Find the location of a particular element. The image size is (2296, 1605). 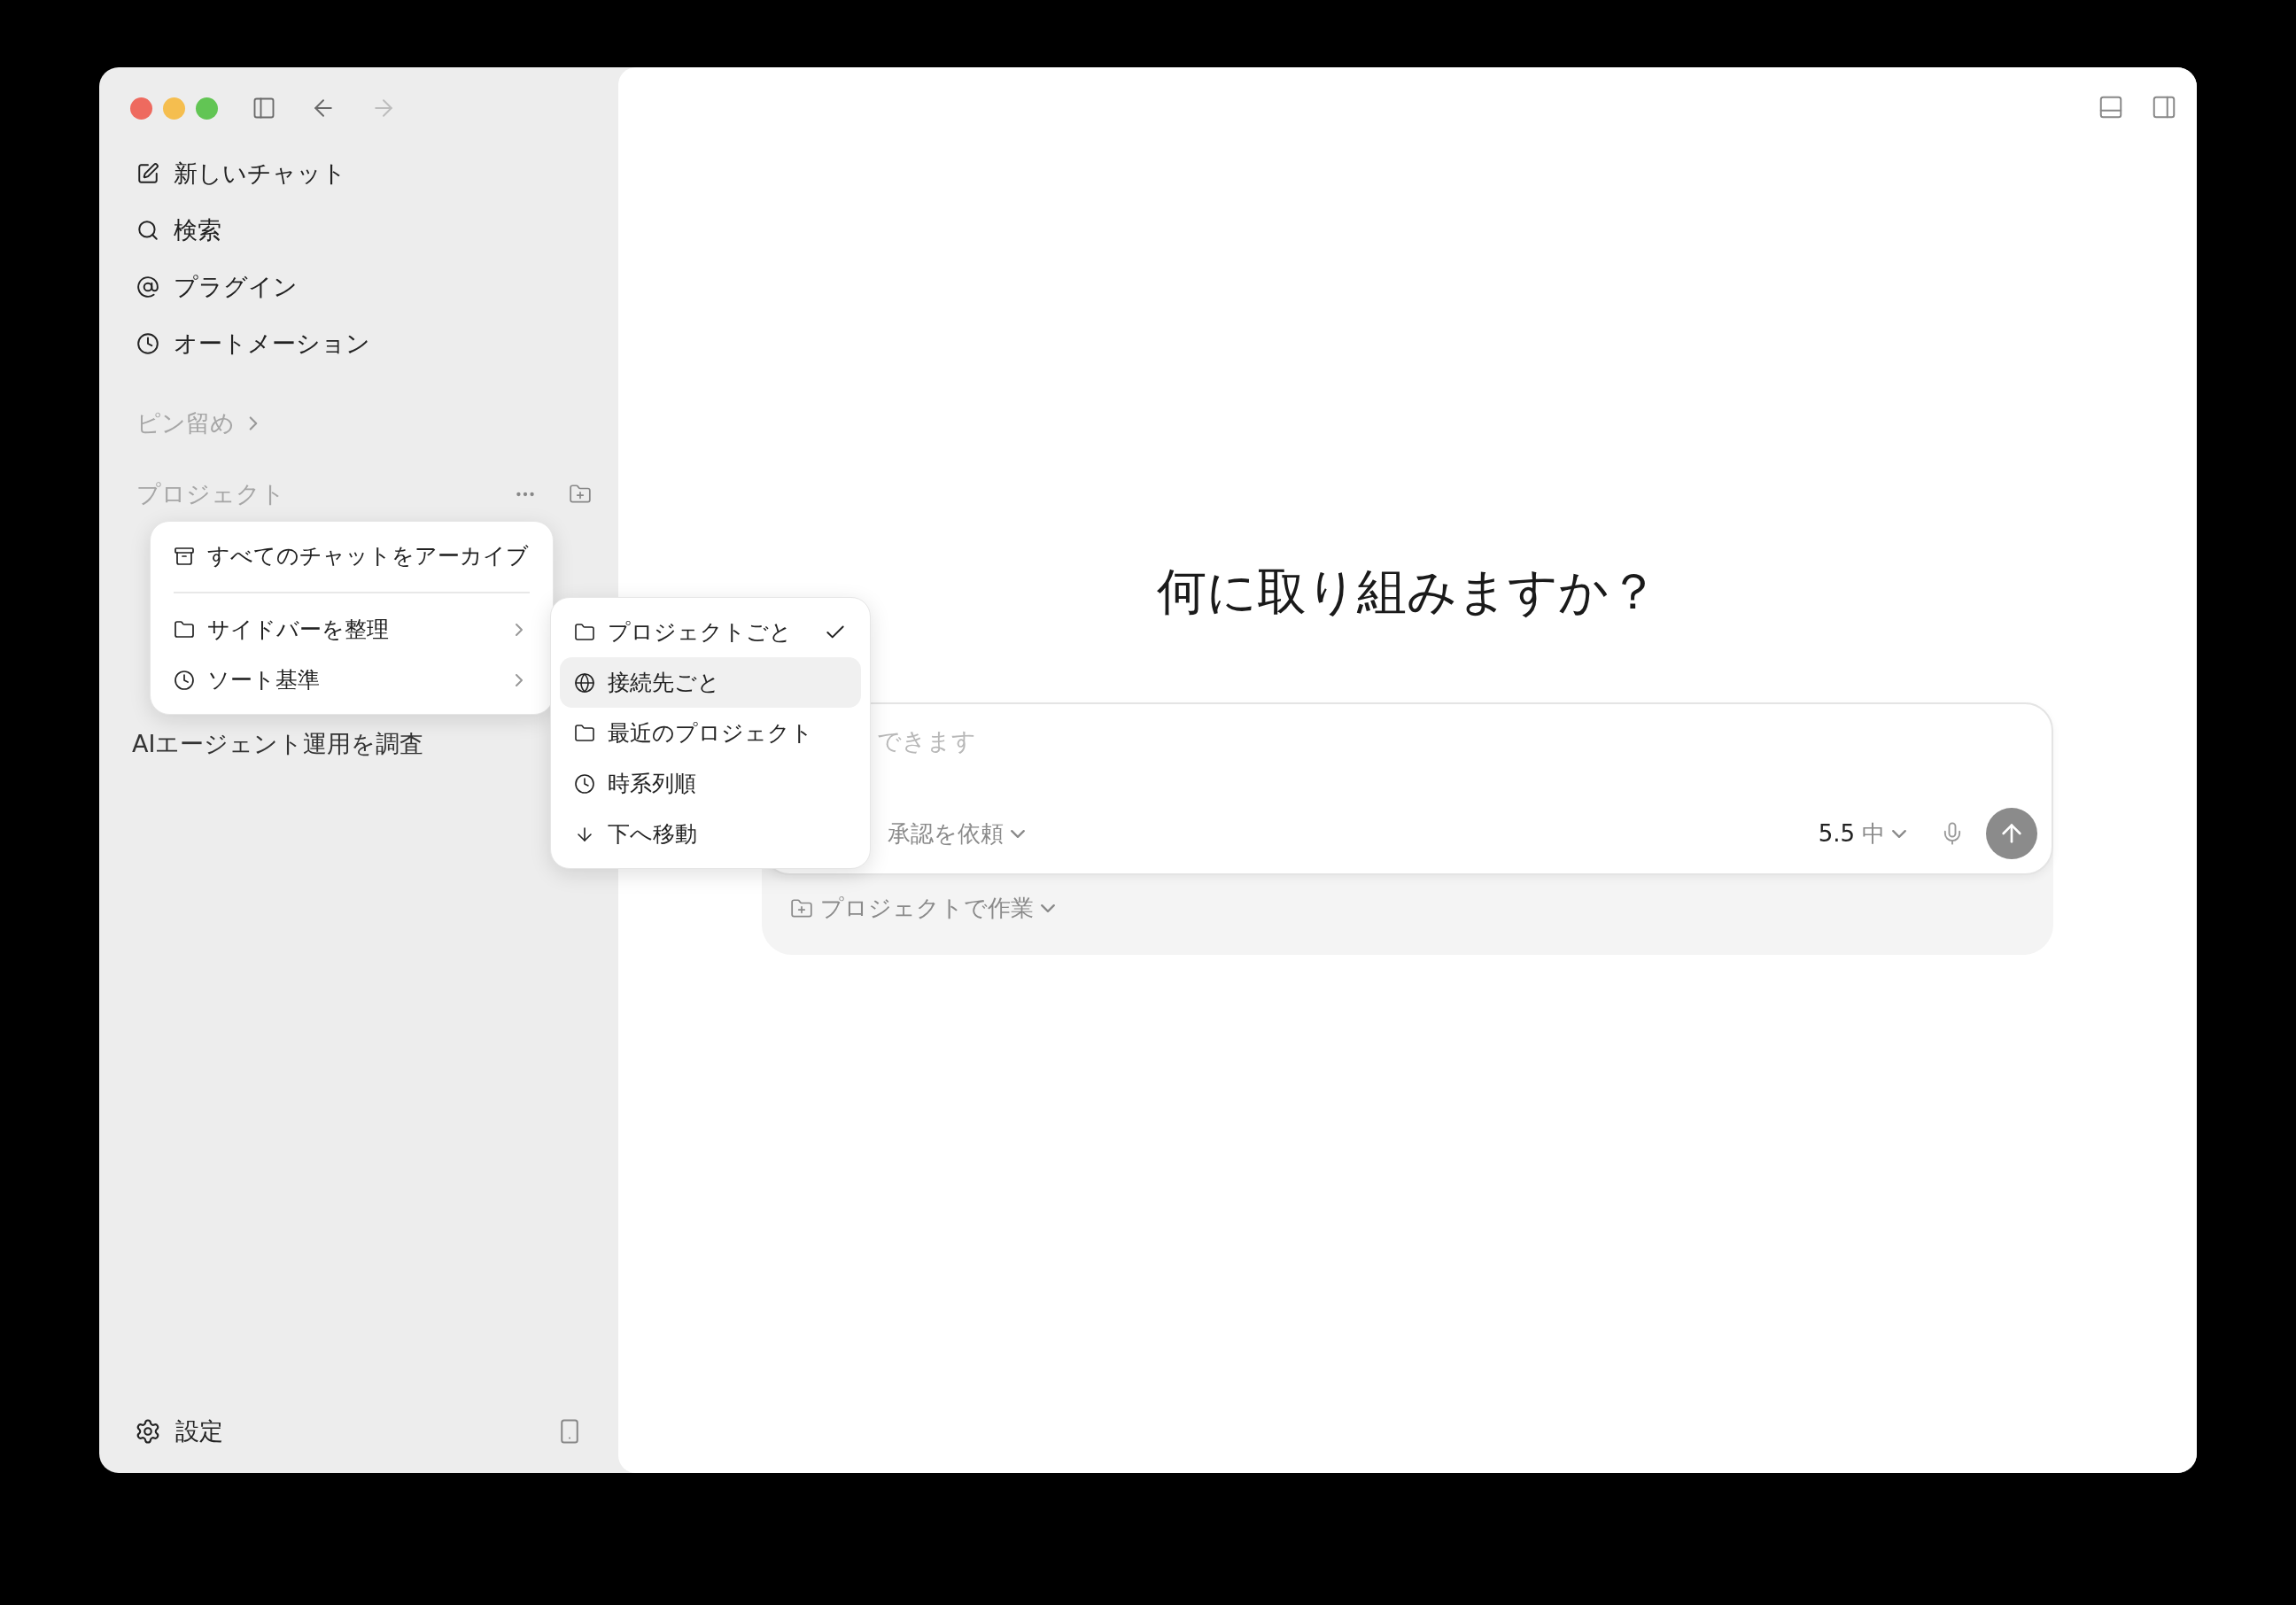

new-project-icon is located at coordinates (580, 495).